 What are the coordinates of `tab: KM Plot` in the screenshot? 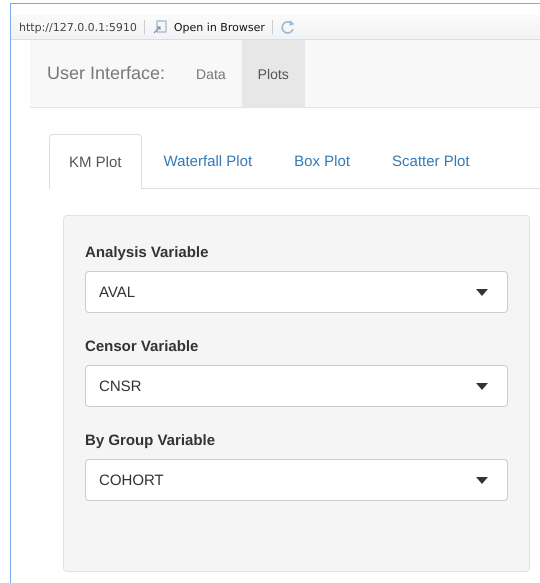 It's located at (95, 161).